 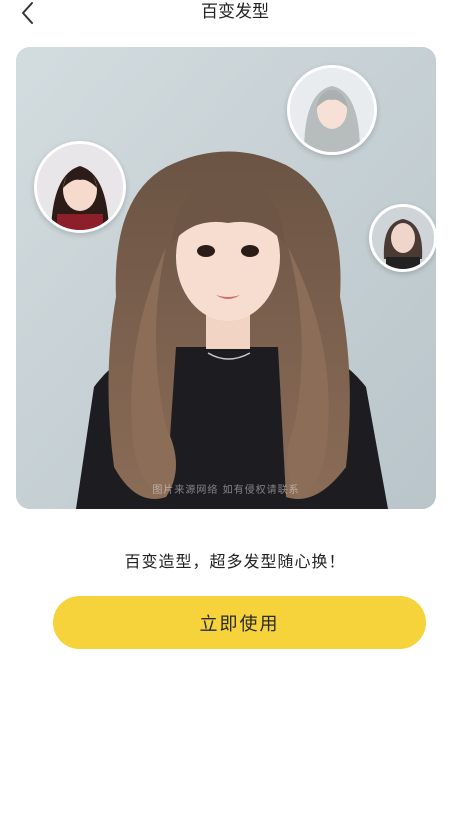 What do you see at coordinates (239, 622) in the screenshot?
I see `use-now-button: 立即使用` at bounding box center [239, 622].